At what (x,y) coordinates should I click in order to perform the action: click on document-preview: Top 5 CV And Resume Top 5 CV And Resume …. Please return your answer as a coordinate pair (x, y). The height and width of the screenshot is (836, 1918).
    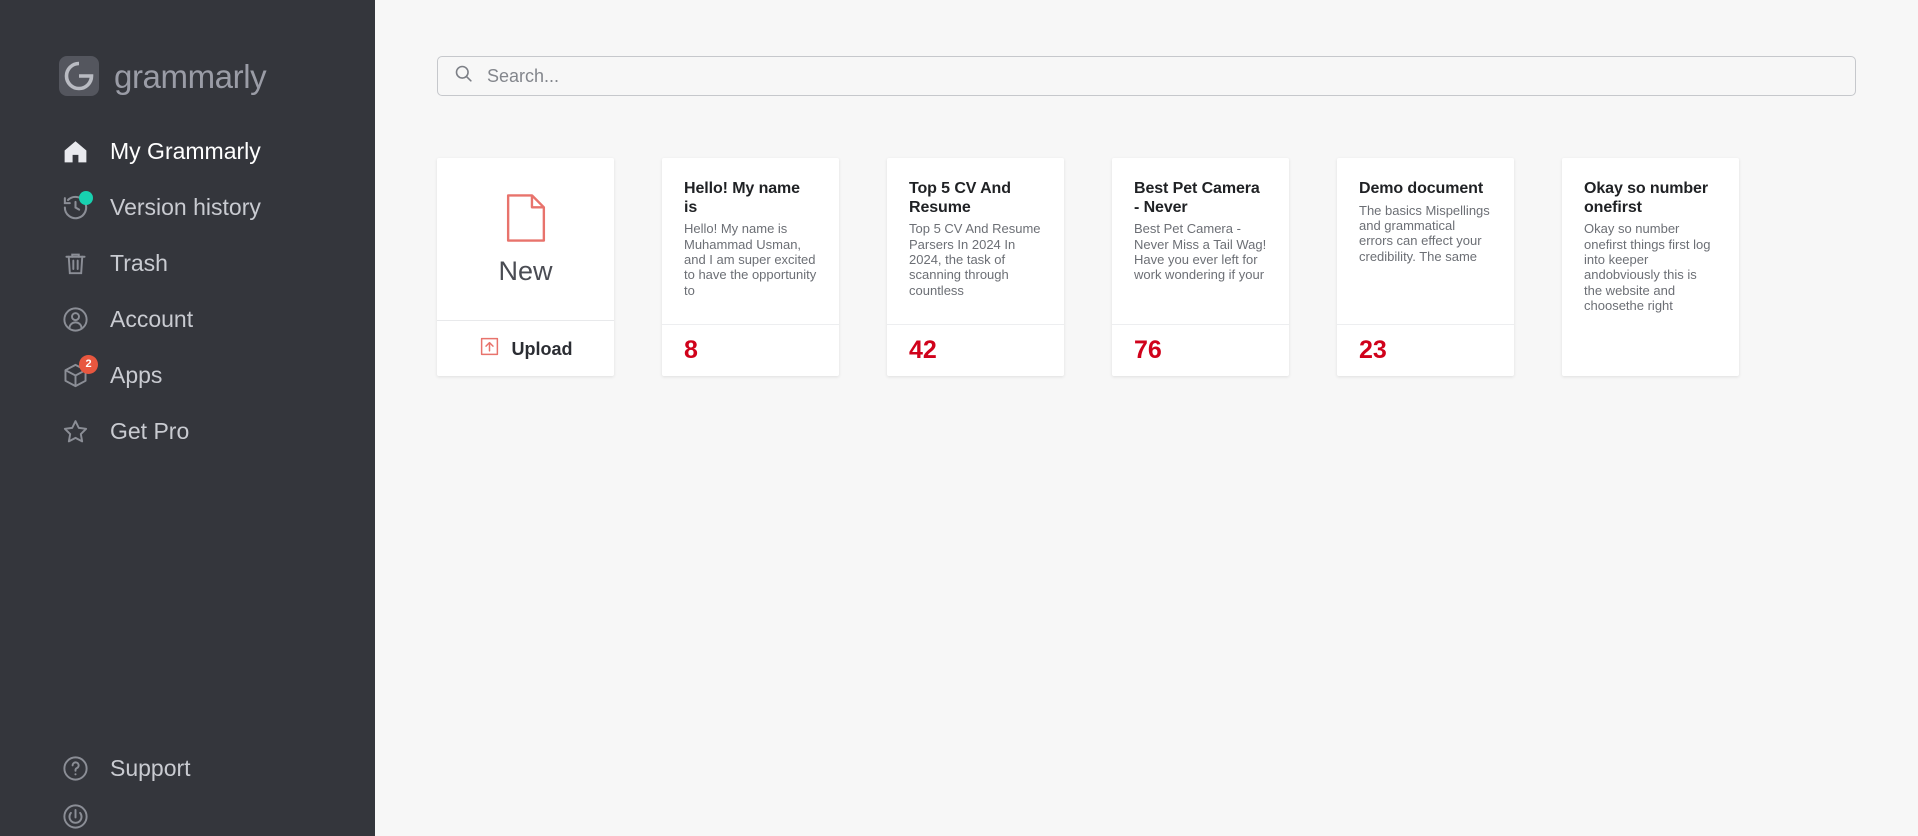
    Looking at the image, I should click on (975, 241).